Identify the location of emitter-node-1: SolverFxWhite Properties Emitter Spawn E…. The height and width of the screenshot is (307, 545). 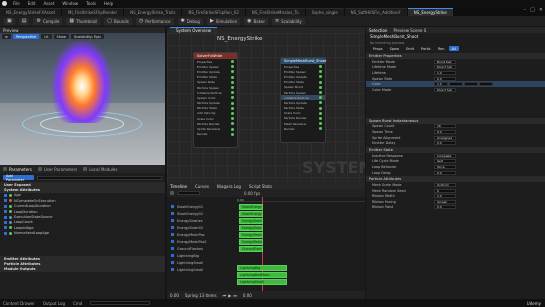
(215, 100).